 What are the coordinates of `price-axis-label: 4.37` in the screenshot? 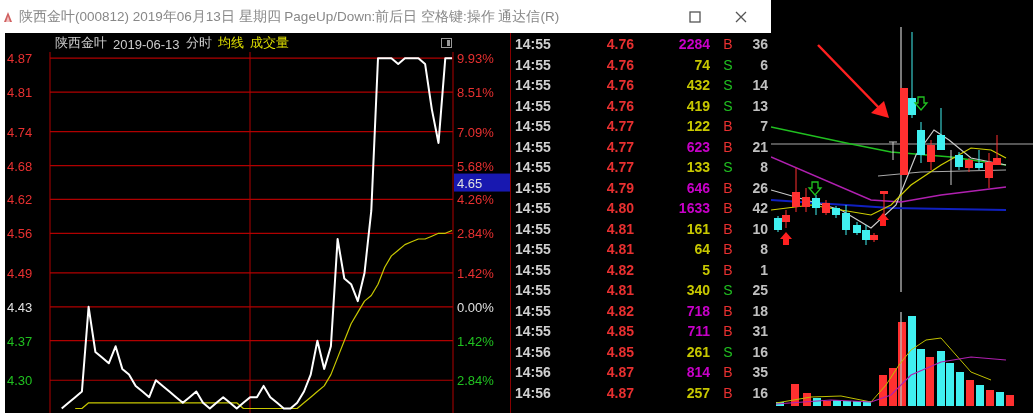 It's located at (20, 341).